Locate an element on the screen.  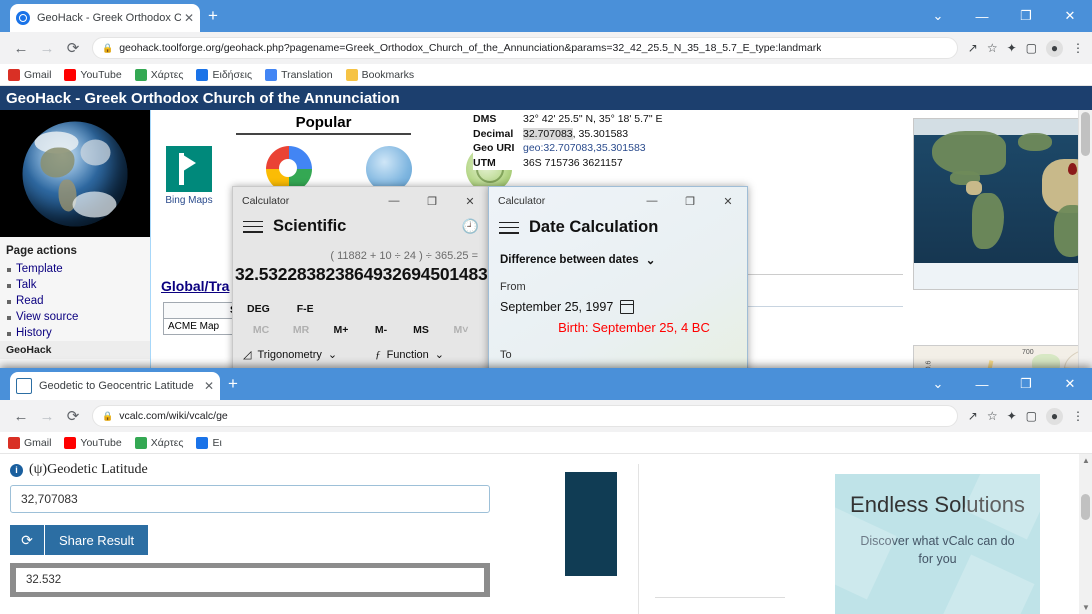
address-bar: 🔒 vcalc.com/wiki/vcalc/ge is located at coordinates (525, 416).